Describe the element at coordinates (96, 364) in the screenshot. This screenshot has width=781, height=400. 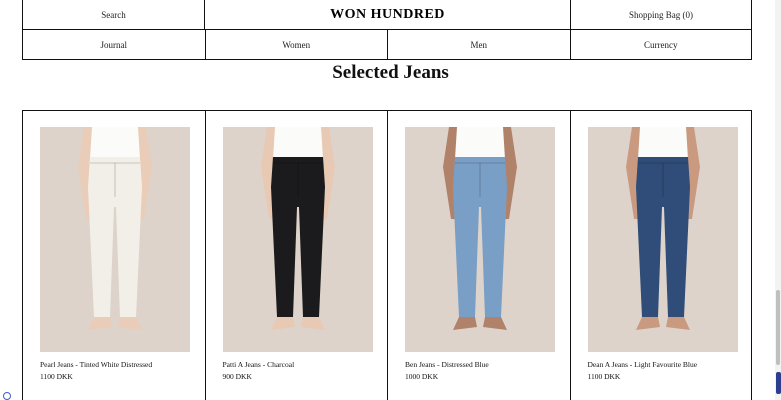
I see `product-name: Pearl Jeans - Tinted White Distressed` at that location.